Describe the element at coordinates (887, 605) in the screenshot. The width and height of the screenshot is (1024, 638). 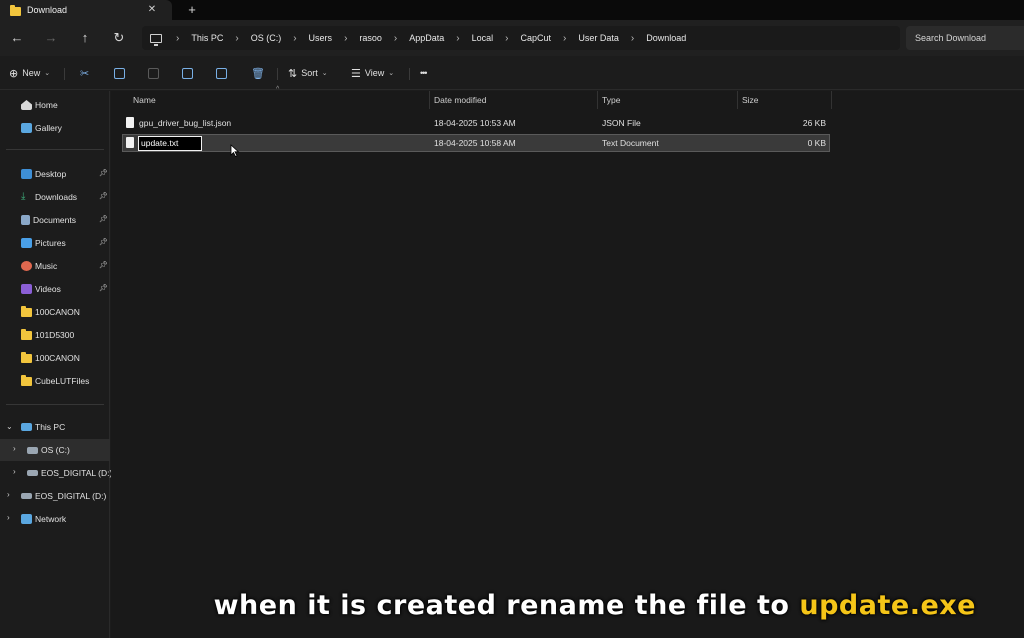
I see `caption-highlight: update.exe` at that location.